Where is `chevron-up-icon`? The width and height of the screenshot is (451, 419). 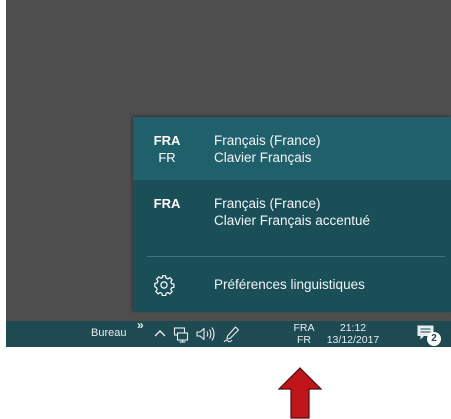
chevron-up-icon is located at coordinates (160, 333).